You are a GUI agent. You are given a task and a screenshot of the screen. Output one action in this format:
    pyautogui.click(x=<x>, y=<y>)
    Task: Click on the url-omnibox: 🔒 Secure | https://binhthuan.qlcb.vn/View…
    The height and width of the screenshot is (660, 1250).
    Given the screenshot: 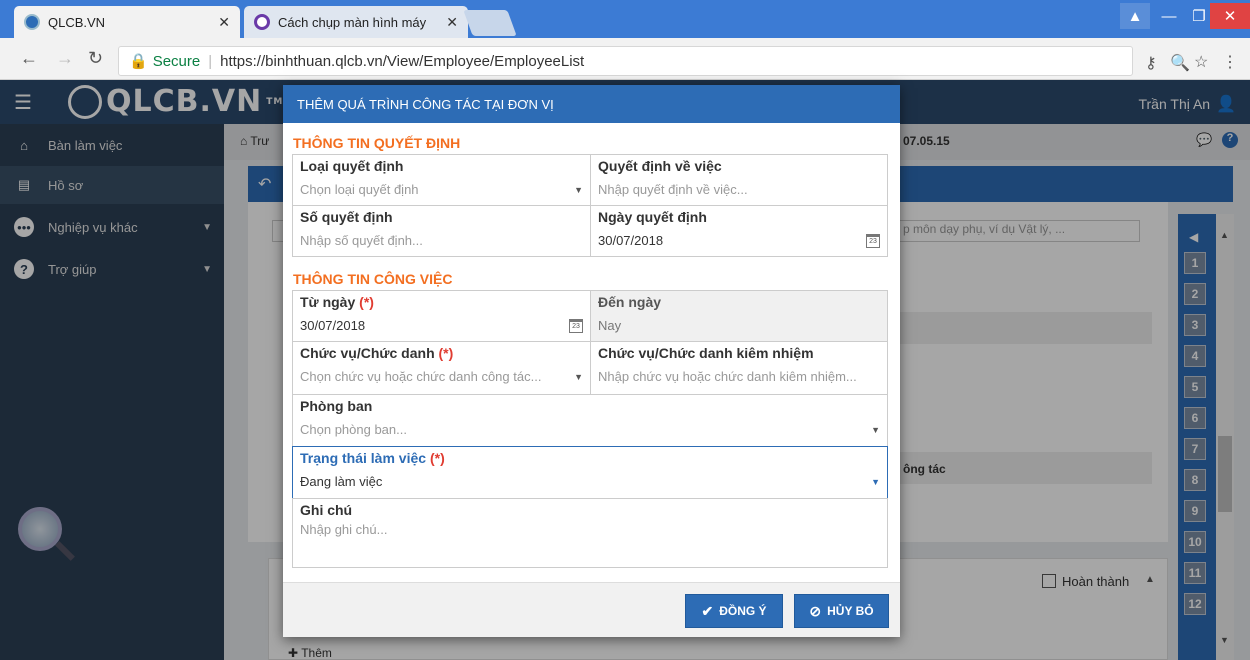 What is the action you would take?
    pyautogui.click(x=625, y=61)
    